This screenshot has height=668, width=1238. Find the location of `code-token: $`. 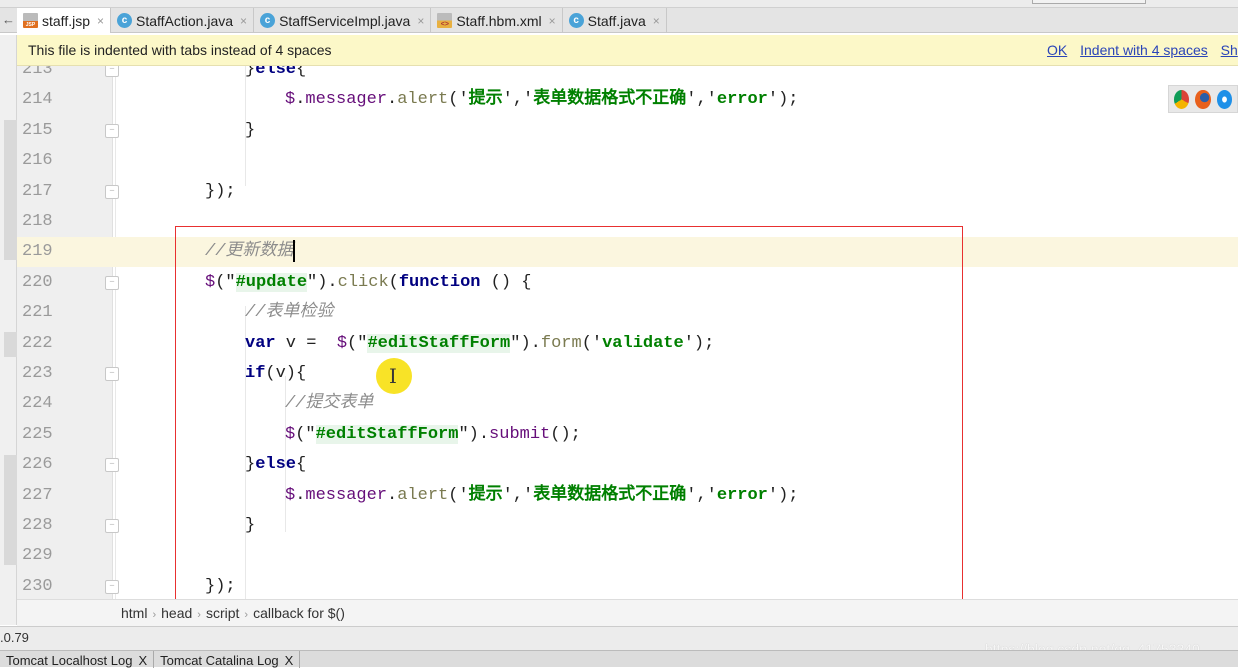

code-token: $ is located at coordinates (290, 434).